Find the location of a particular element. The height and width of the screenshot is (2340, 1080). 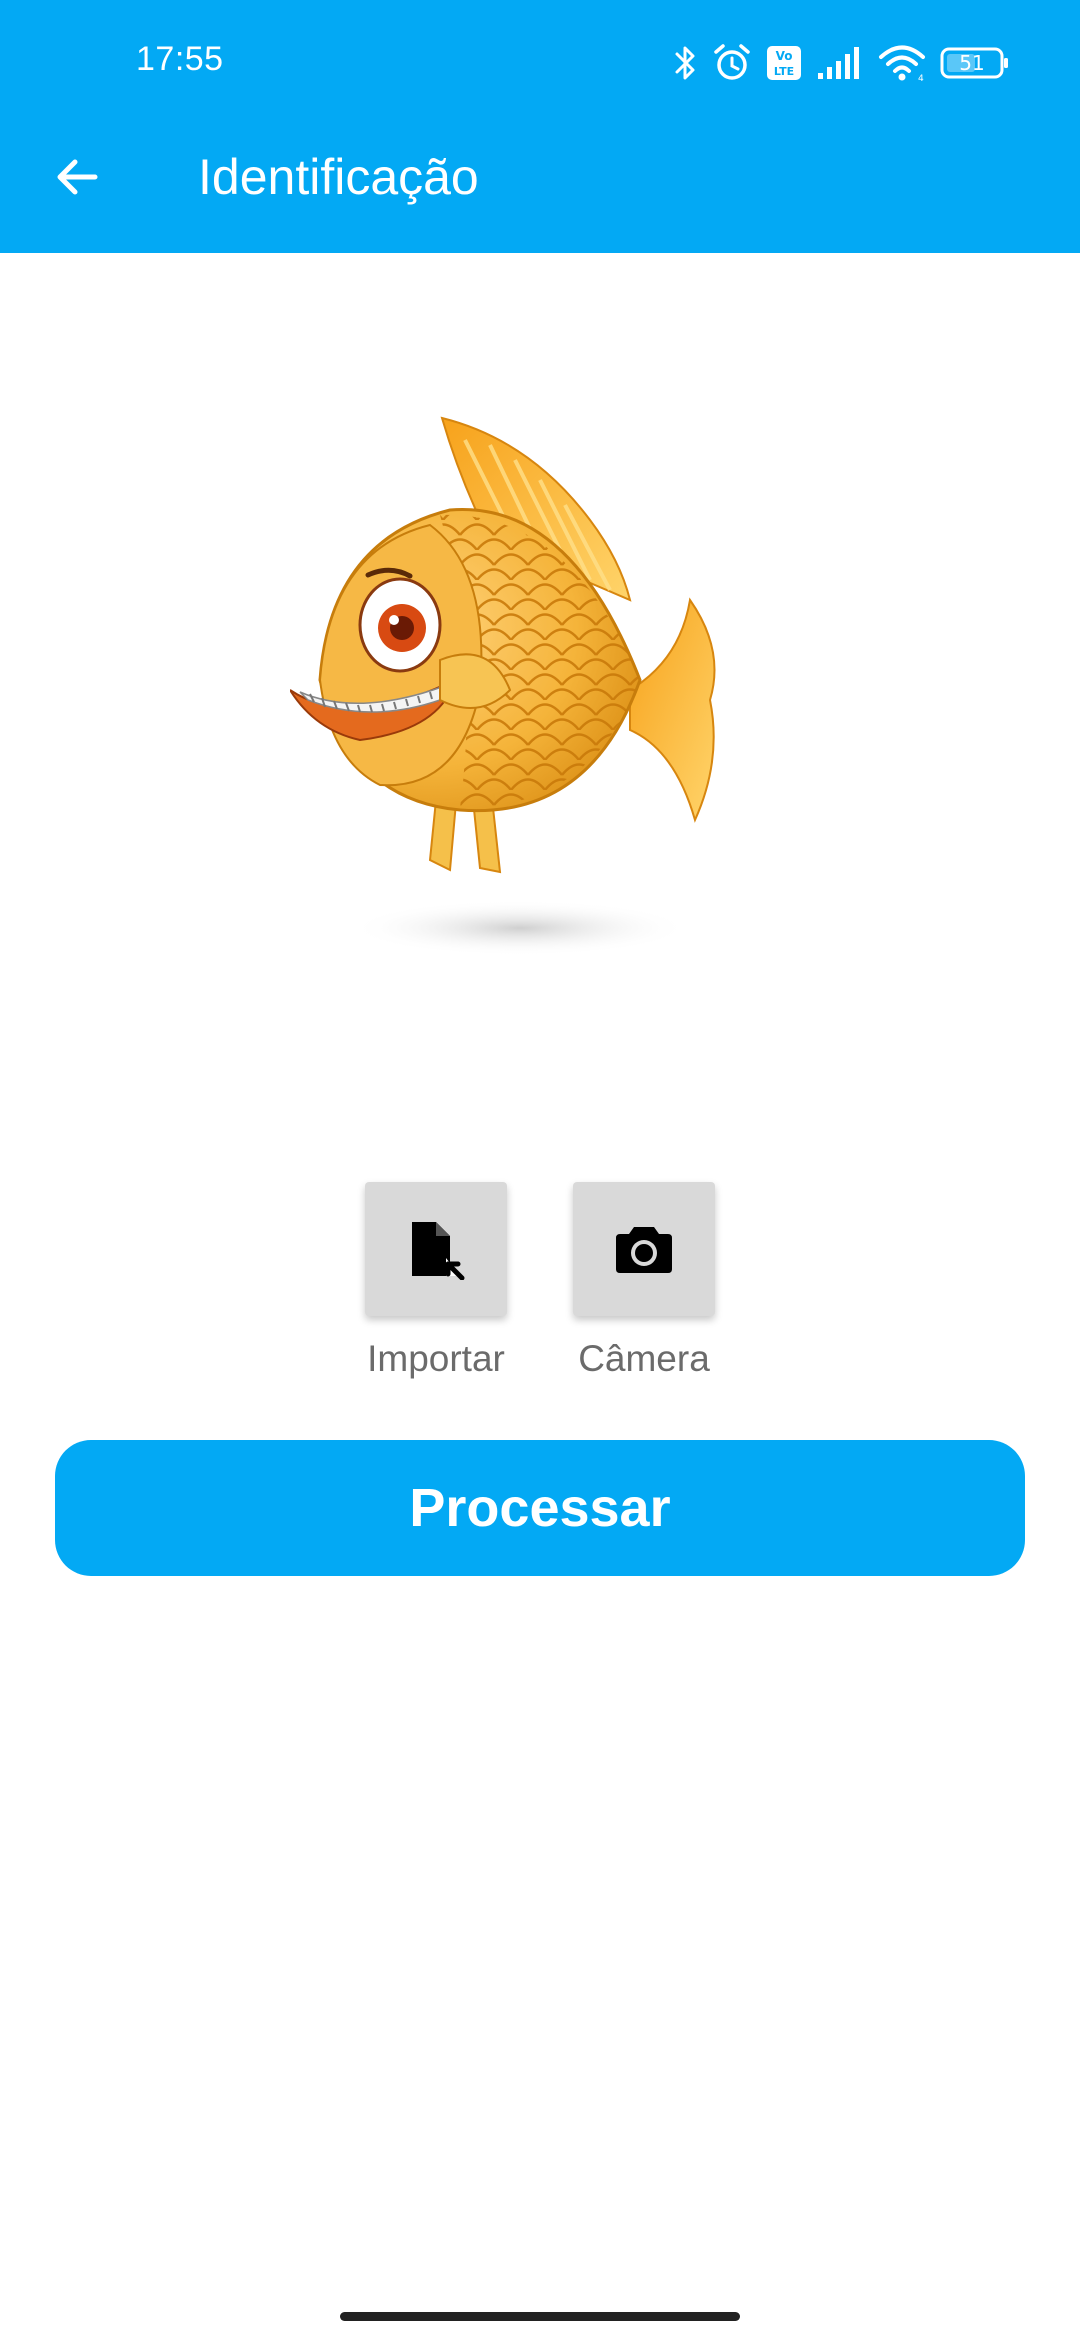

battery-level: 51 is located at coordinates (972, 63).